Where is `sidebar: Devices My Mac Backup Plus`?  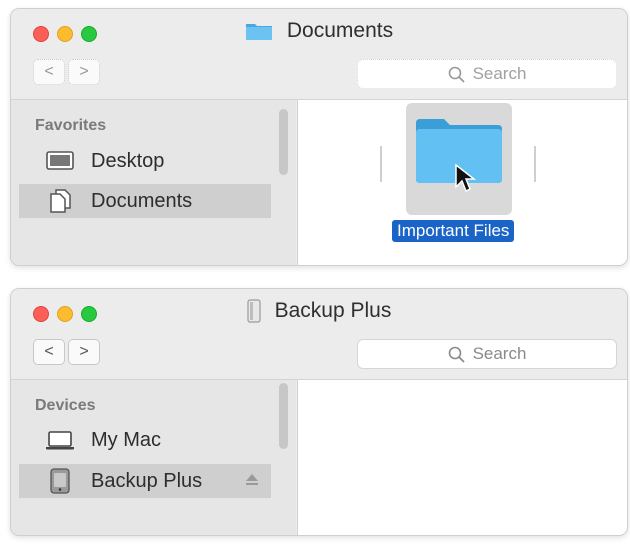
sidebar: Devices My Mac Backup Plus is located at coordinates (153, 457).